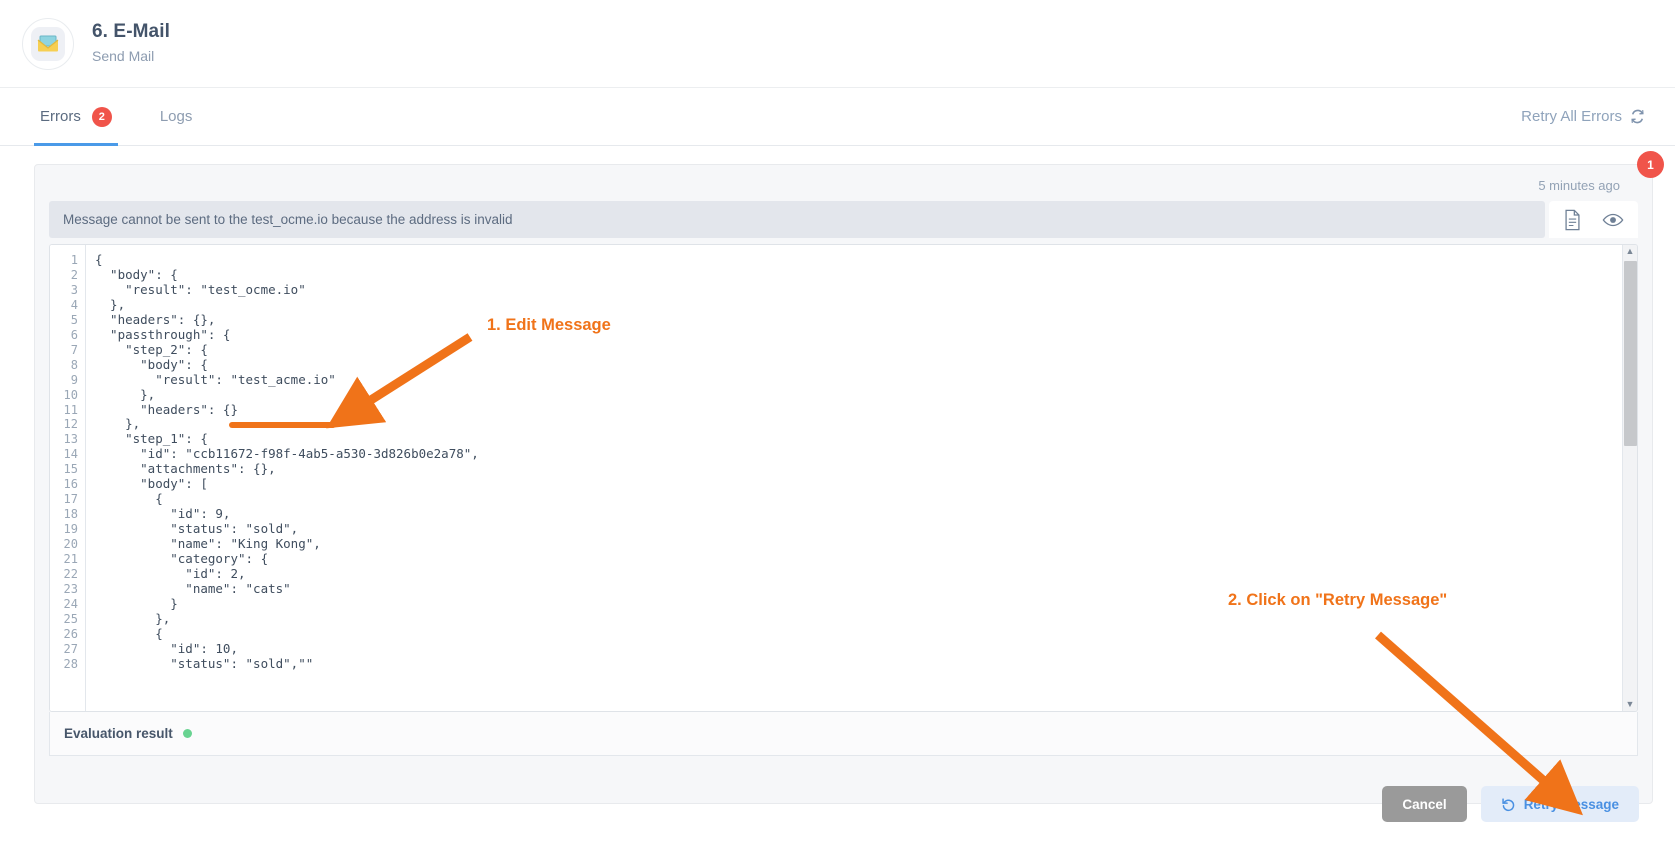  I want to click on line-number: 10, so click(70, 394).